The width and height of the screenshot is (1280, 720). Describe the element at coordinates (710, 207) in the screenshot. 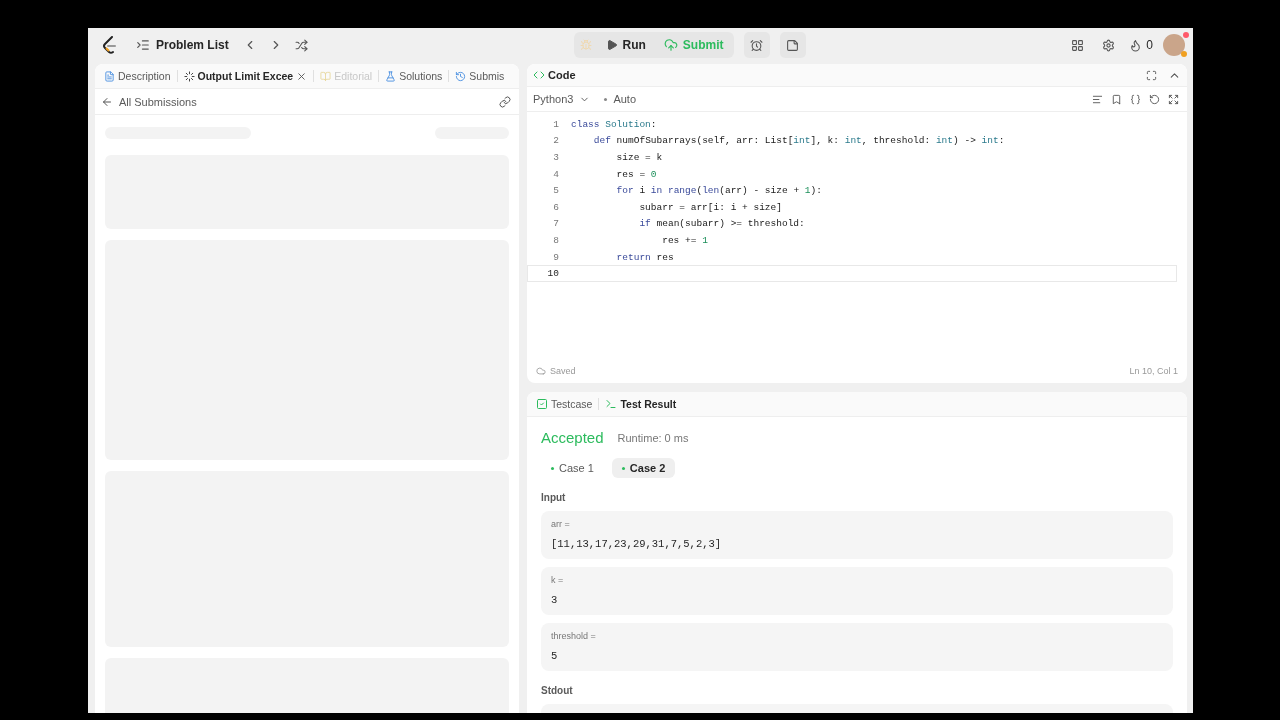

I see `code-line: subarr = arr[i: i + size]` at that location.